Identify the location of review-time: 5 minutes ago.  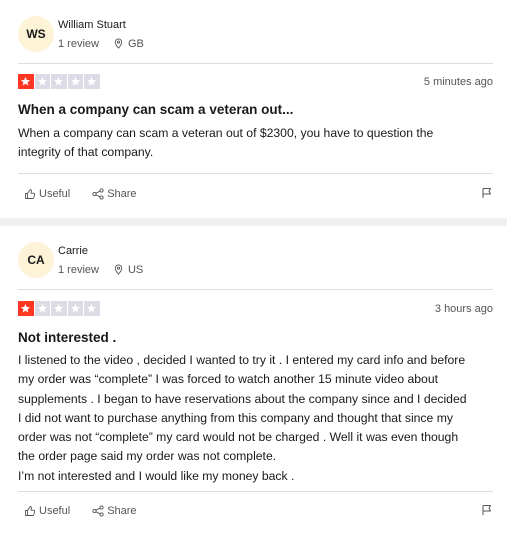
(458, 81).